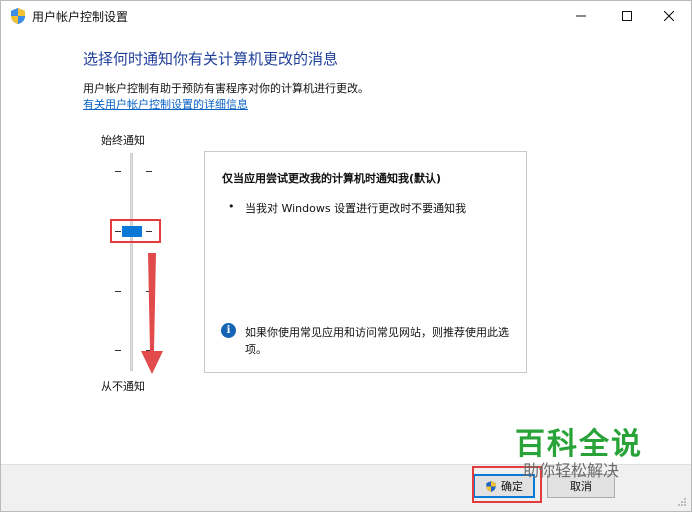 The image size is (692, 512). I want to click on page-heading: 选择何时通知你有关计算机更改的消息, so click(211, 59).